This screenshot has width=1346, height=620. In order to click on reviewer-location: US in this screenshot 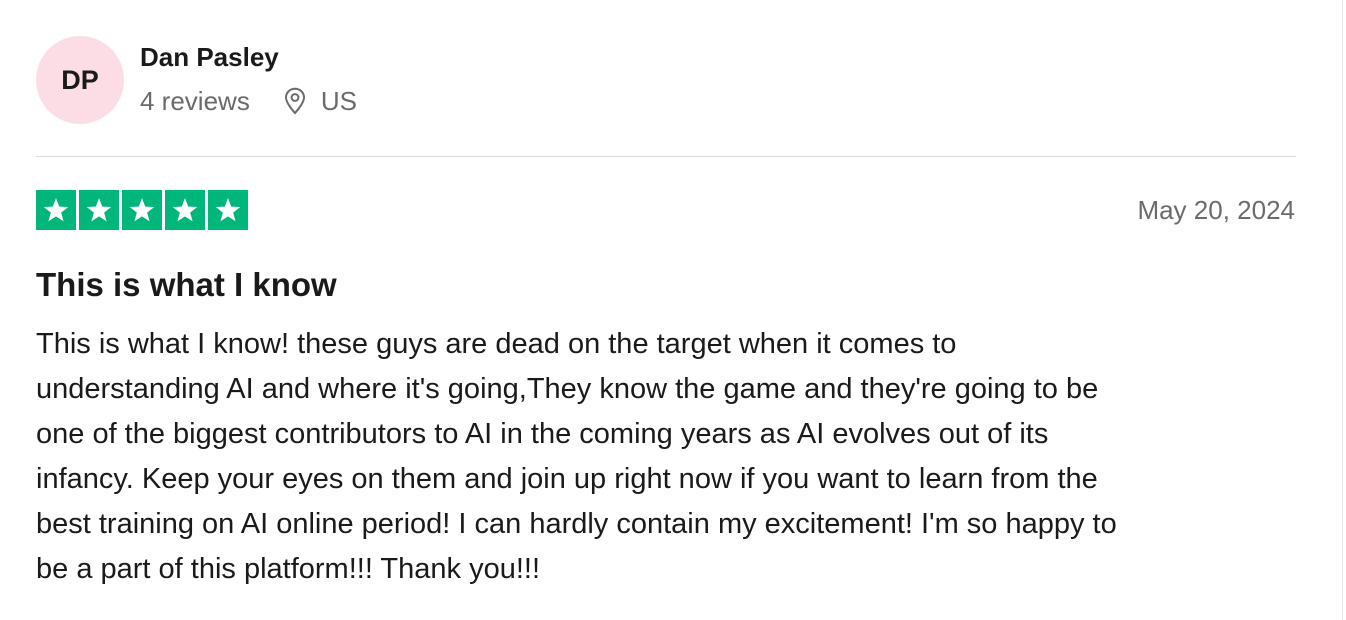, I will do `click(320, 101)`.